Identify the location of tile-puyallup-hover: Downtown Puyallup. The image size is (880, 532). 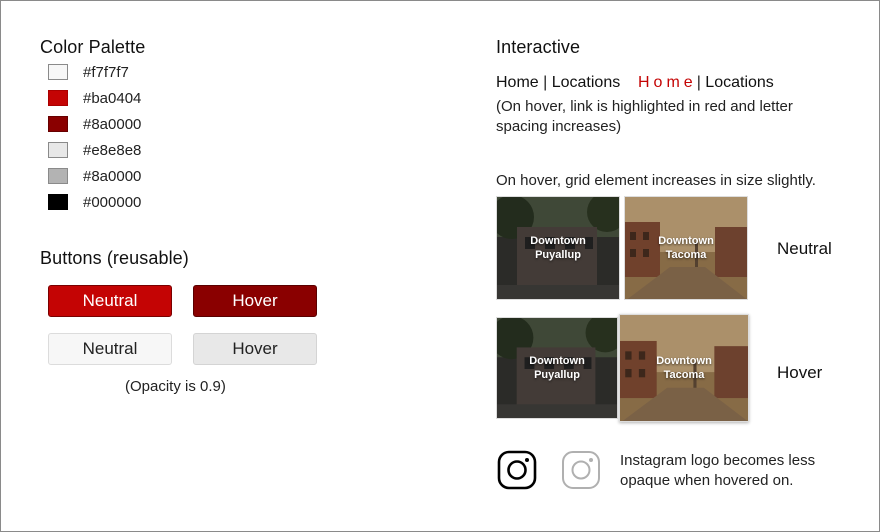
(557, 368).